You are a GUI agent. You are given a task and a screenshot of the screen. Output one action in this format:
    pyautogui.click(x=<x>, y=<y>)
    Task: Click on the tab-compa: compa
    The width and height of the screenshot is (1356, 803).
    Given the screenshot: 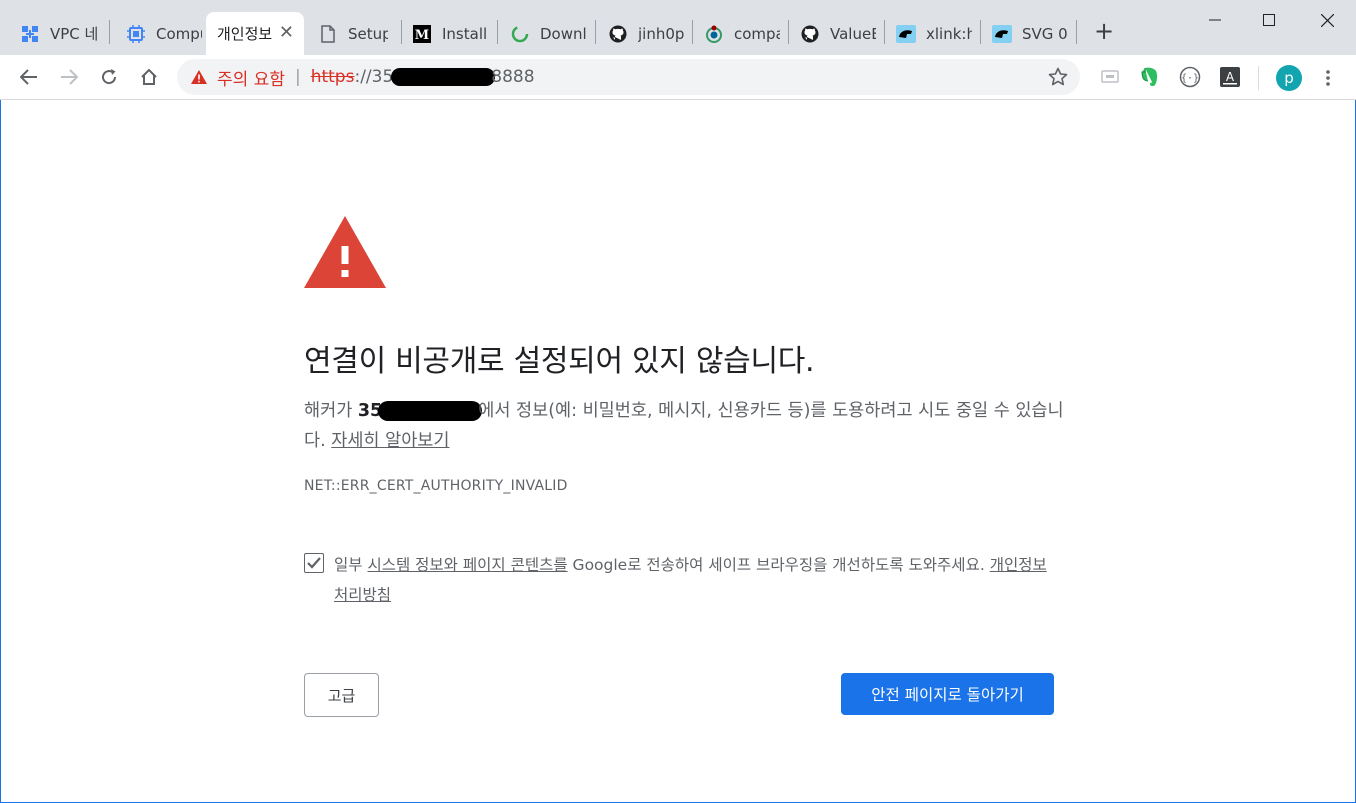 What is the action you would take?
    pyautogui.click(x=738, y=33)
    